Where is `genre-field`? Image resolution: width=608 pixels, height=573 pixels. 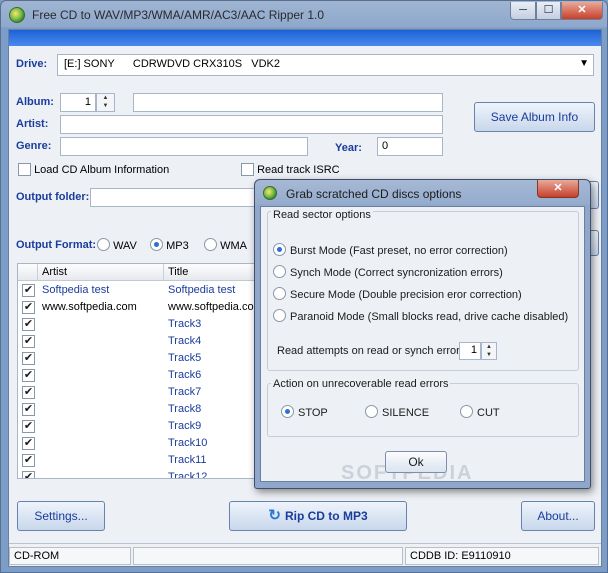 genre-field is located at coordinates (184, 146).